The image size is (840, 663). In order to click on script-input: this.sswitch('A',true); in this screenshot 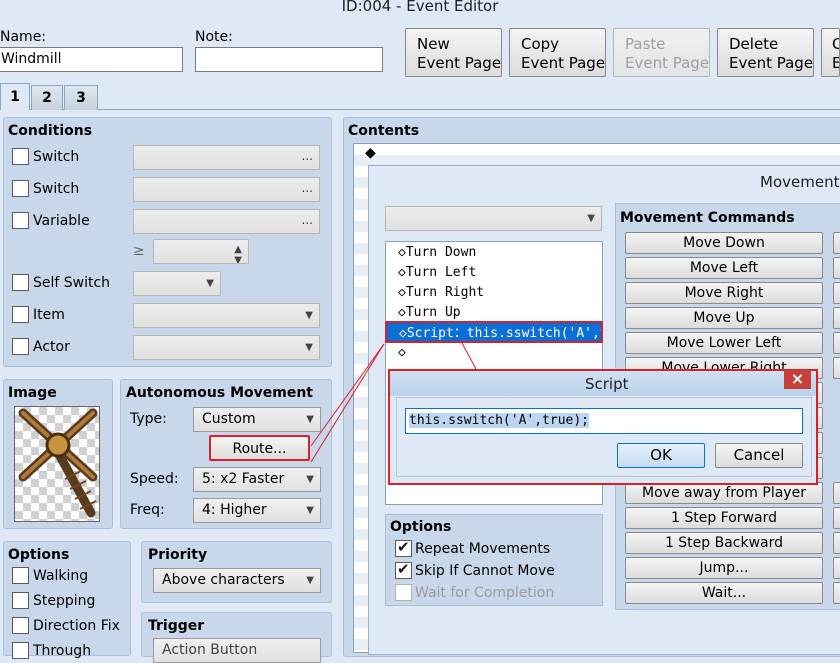, I will do `click(604, 421)`.